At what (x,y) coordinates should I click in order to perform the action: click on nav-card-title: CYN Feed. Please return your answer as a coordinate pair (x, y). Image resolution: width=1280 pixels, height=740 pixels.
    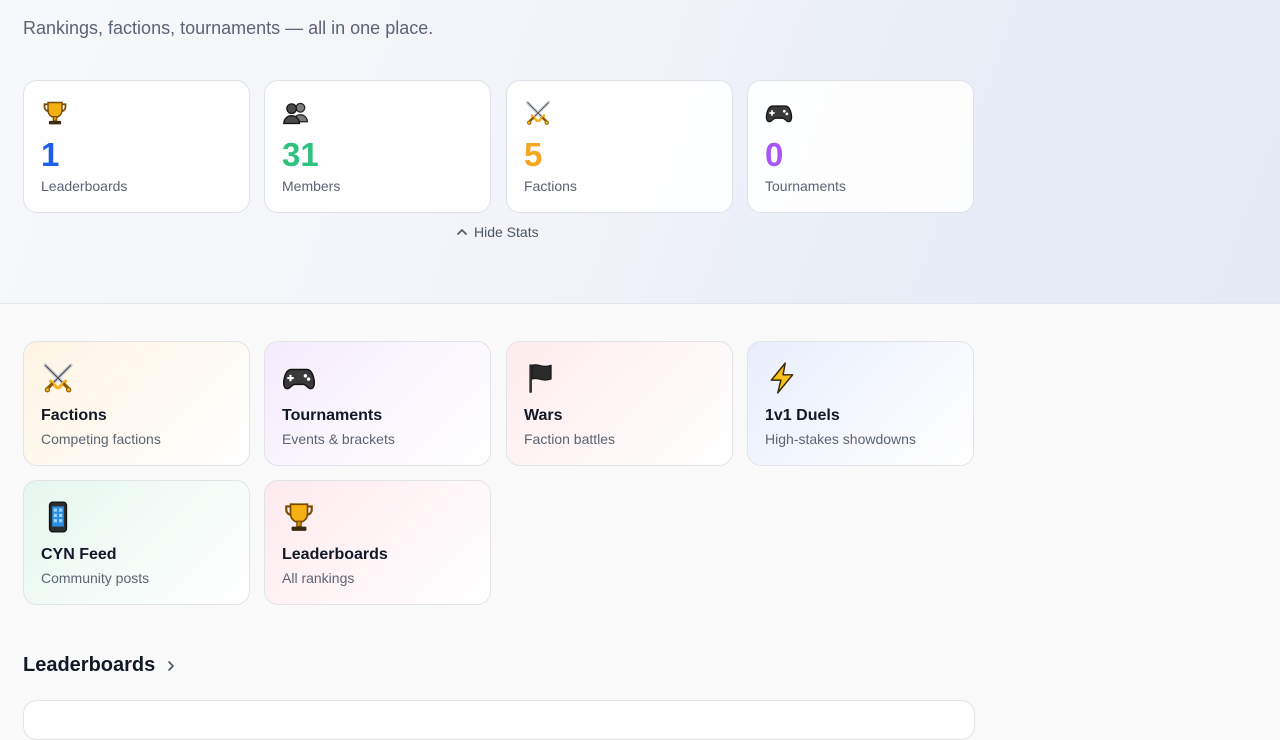
    Looking at the image, I should click on (79, 554).